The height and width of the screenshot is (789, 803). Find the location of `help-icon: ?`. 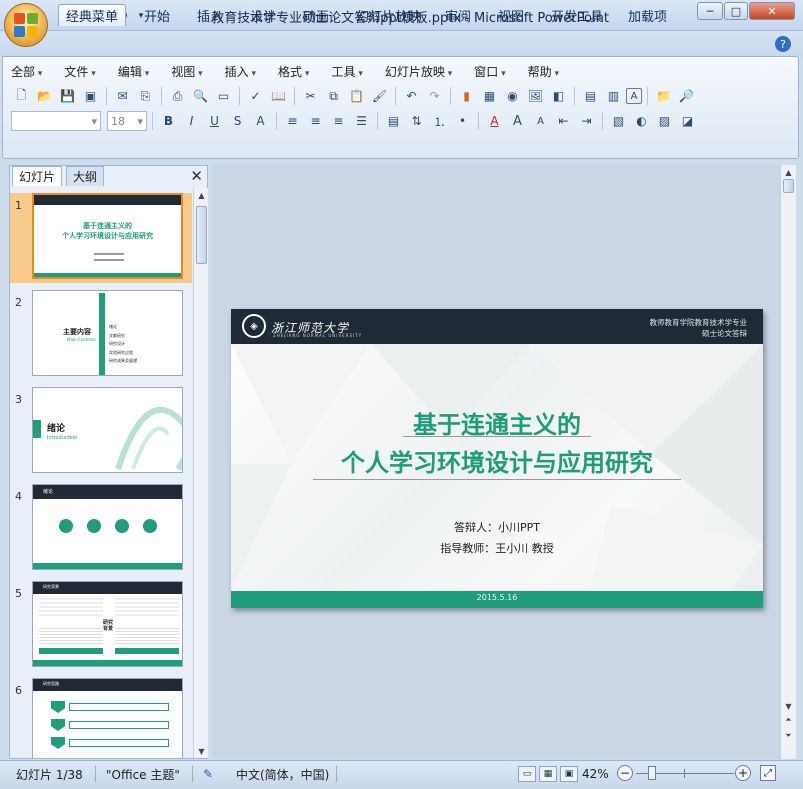

help-icon: ? is located at coordinates (783, 44).